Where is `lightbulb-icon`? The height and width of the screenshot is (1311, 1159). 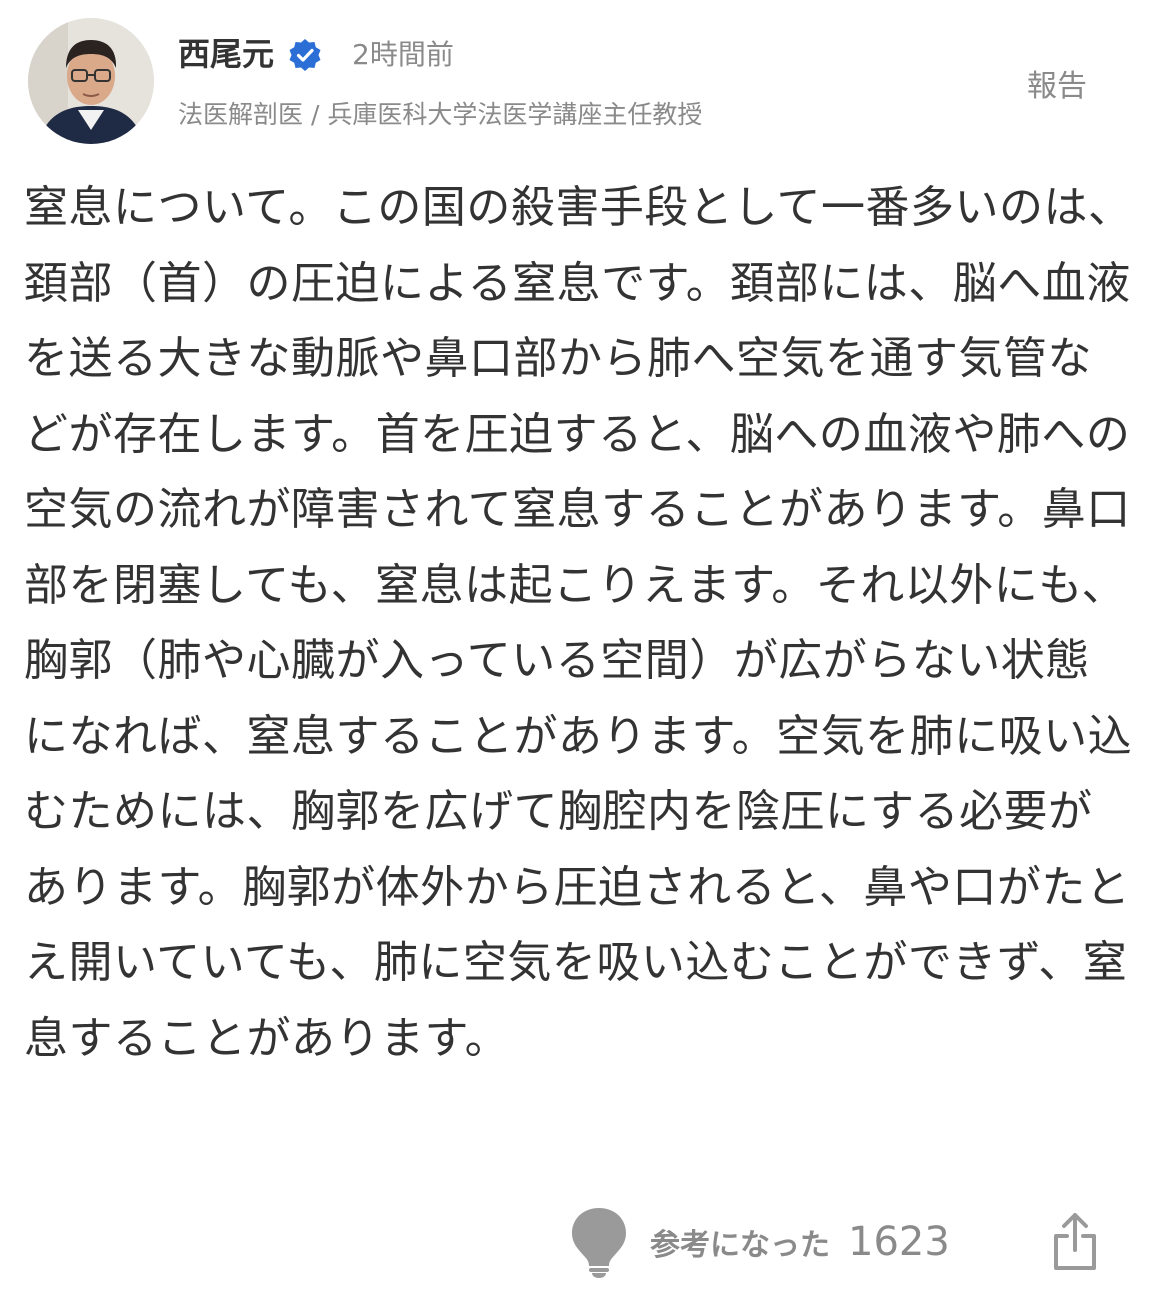 lightbulb-icon is located at coordinates (599, 1243).